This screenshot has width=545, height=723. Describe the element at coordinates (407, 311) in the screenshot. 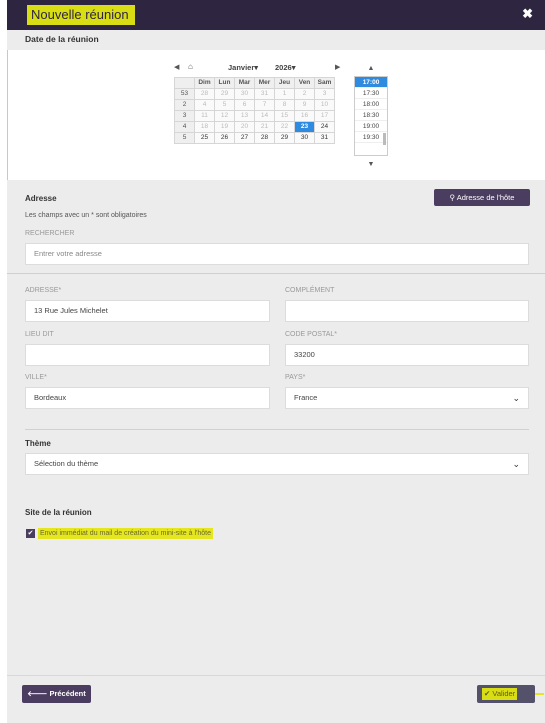

I see `complement-input` at that location.